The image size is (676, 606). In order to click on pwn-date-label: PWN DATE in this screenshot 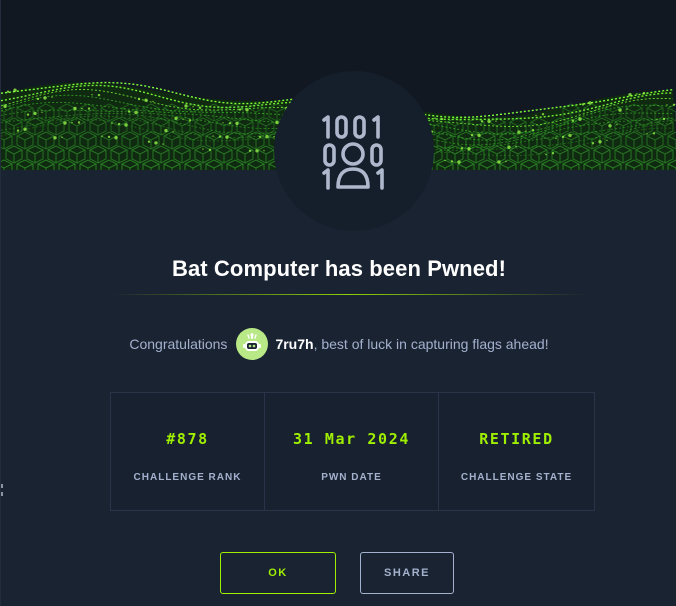, I will do `click(351, 477)`.